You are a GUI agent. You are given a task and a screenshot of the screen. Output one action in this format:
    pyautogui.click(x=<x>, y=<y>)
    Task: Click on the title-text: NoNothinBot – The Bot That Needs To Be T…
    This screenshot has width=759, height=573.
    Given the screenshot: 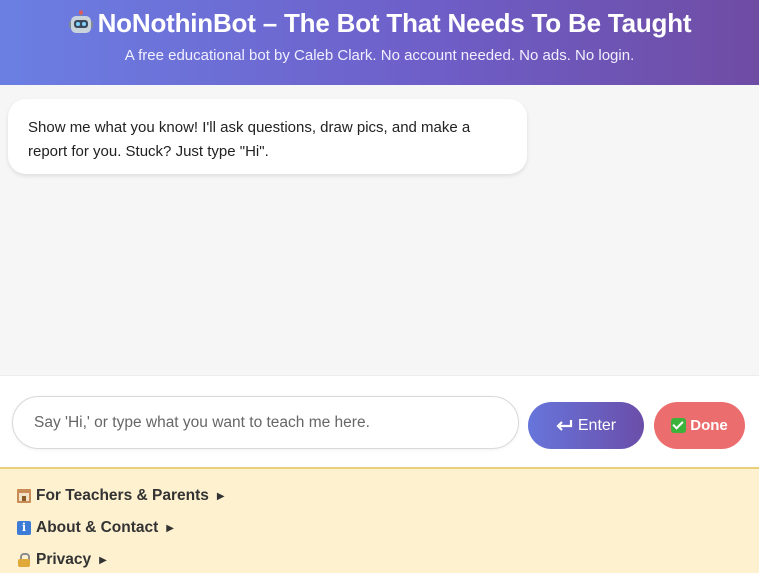 What is the action you would take?
    pyautogui.click(x=394, y=23)
    